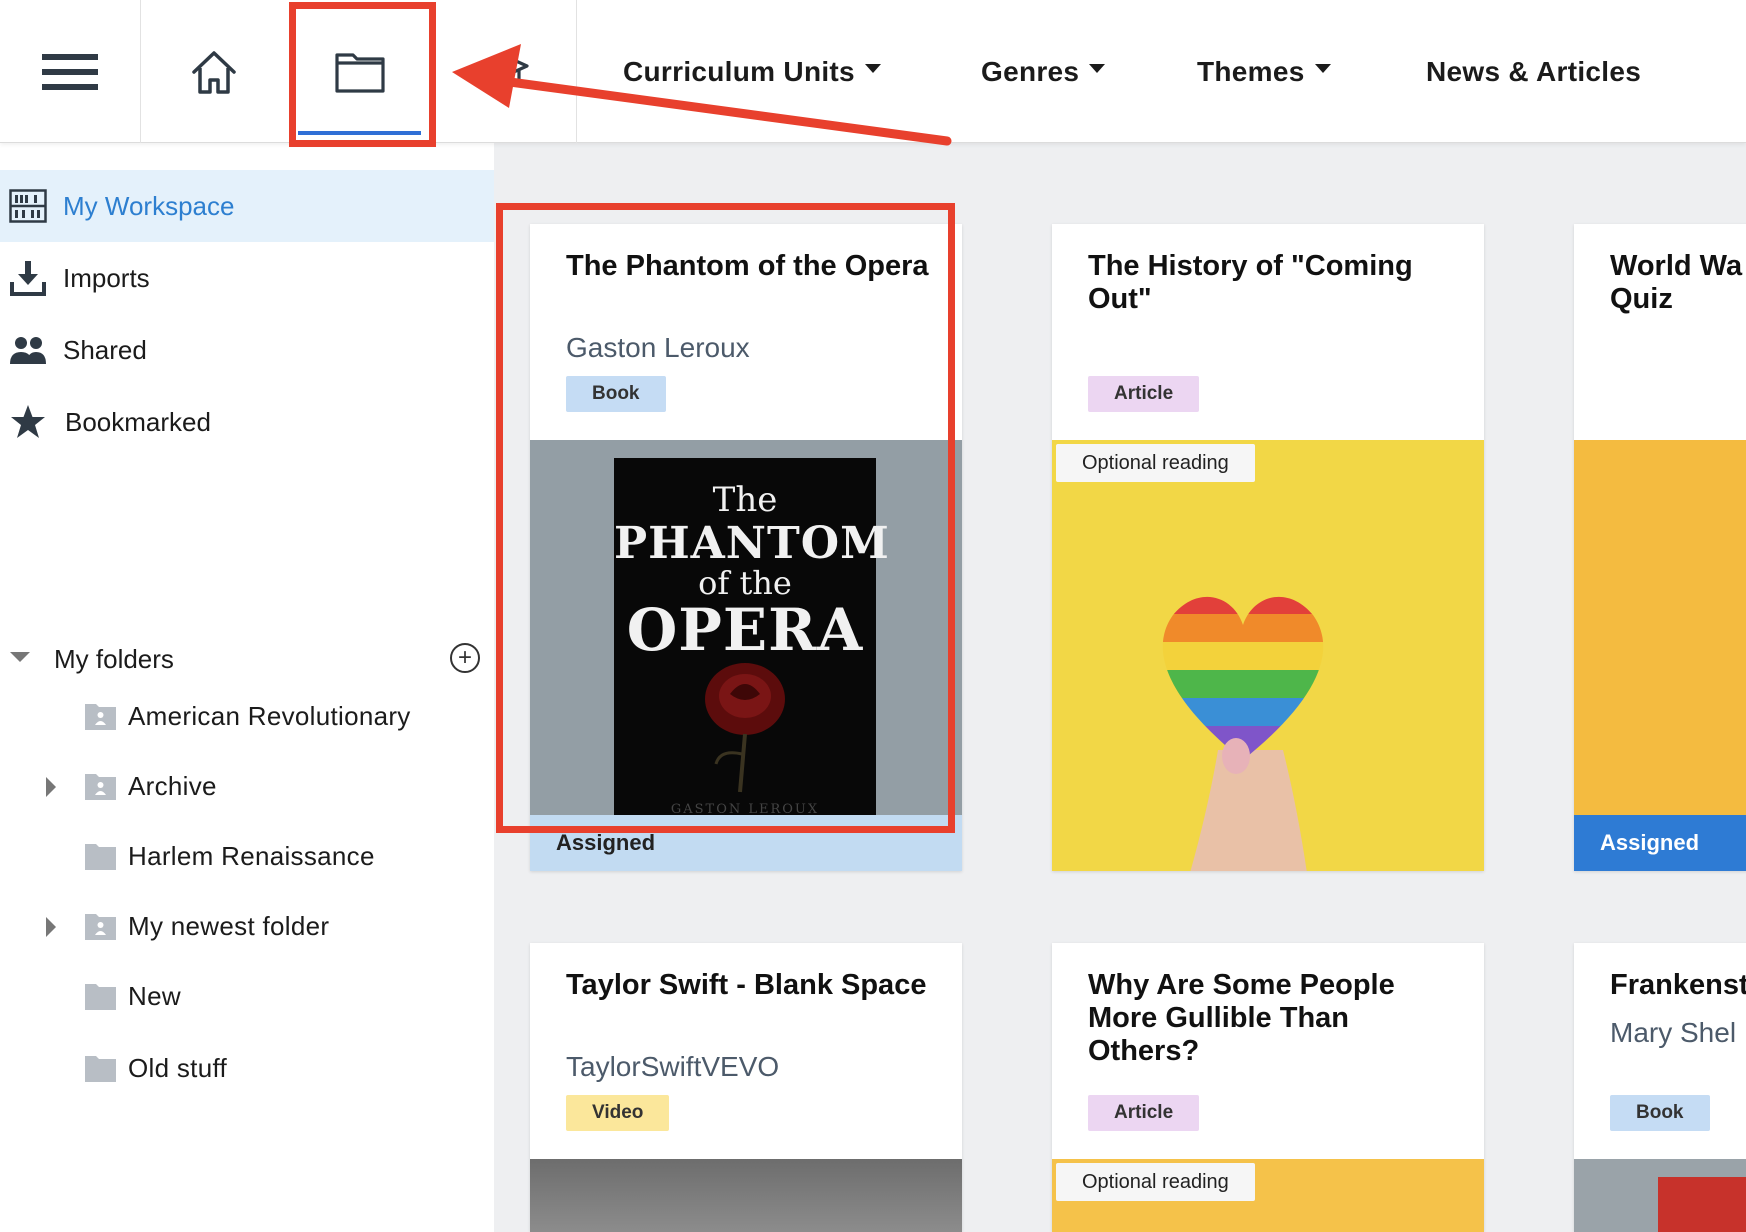 The height and width of the screenshot is (1232, 1746). I want to click on star-icon, so click(28, 422).